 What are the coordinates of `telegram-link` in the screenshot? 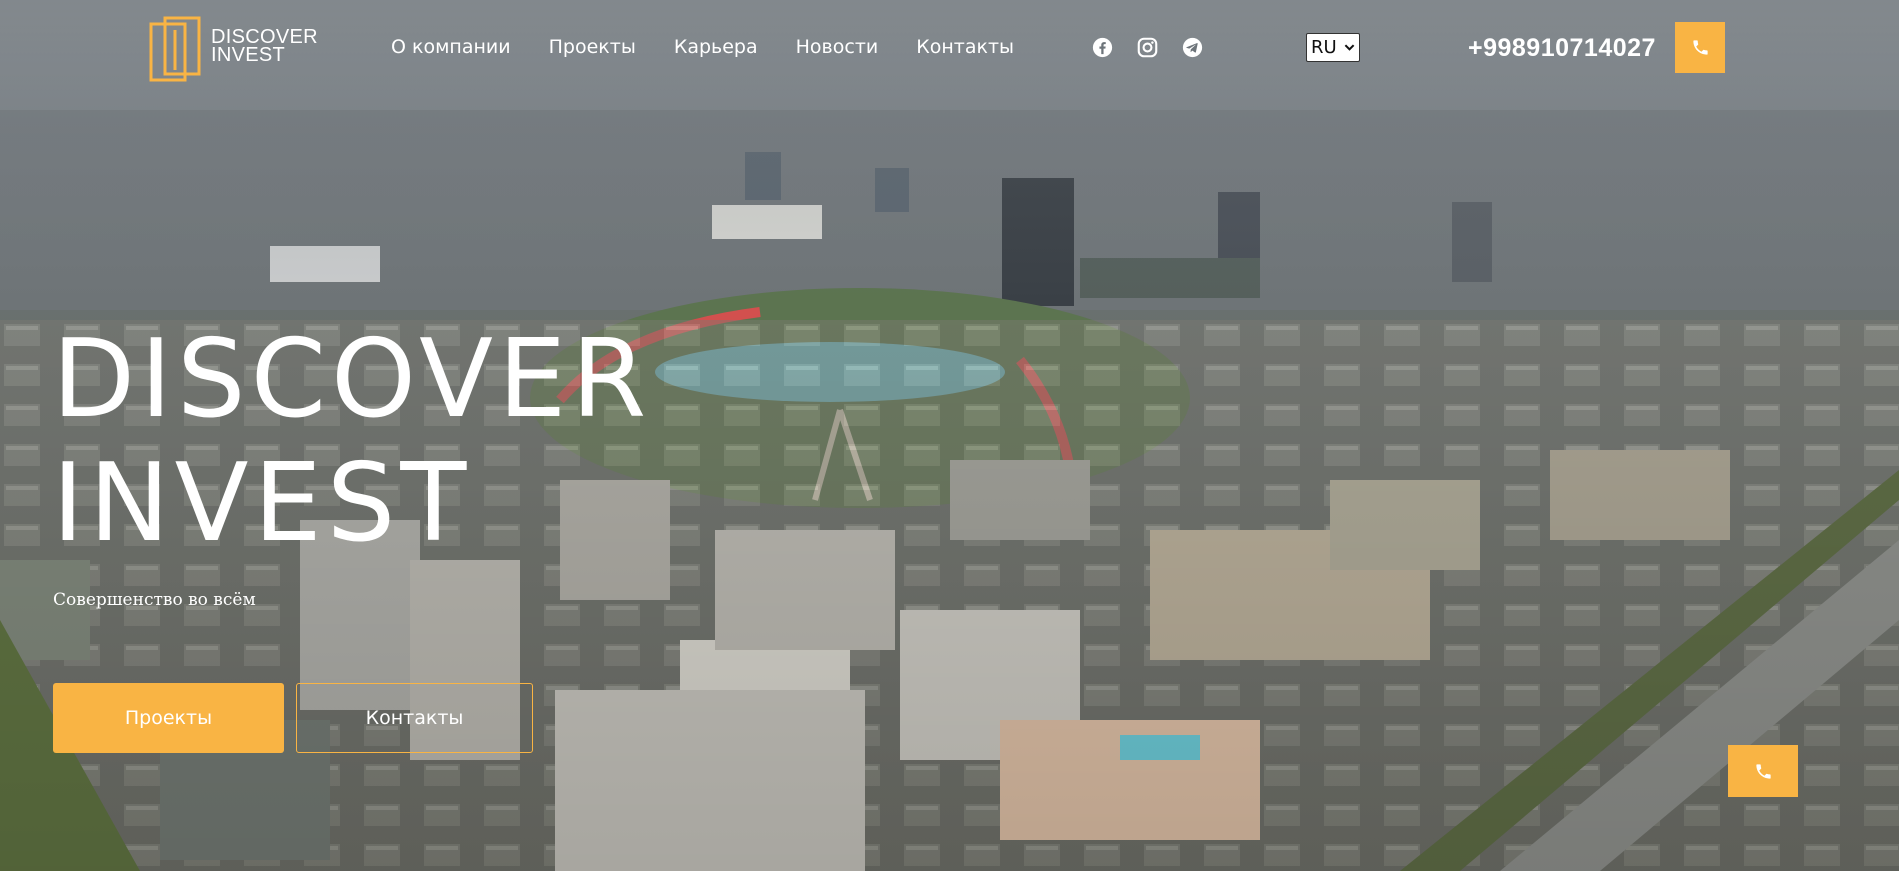 It's located at (1192, 47).